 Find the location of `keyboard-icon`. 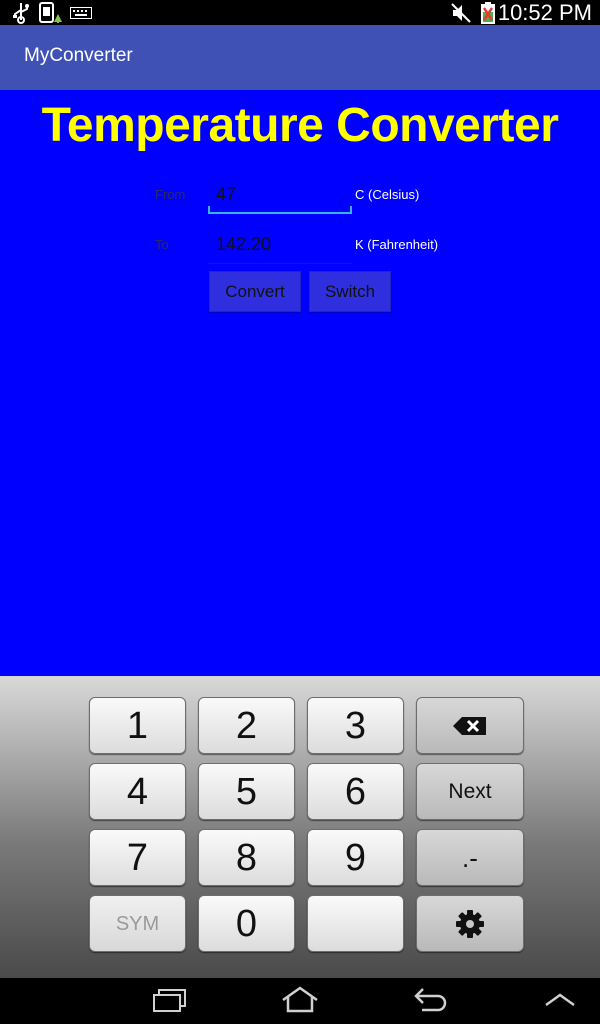

keyboard-icon is located at coordinates (81, 15).